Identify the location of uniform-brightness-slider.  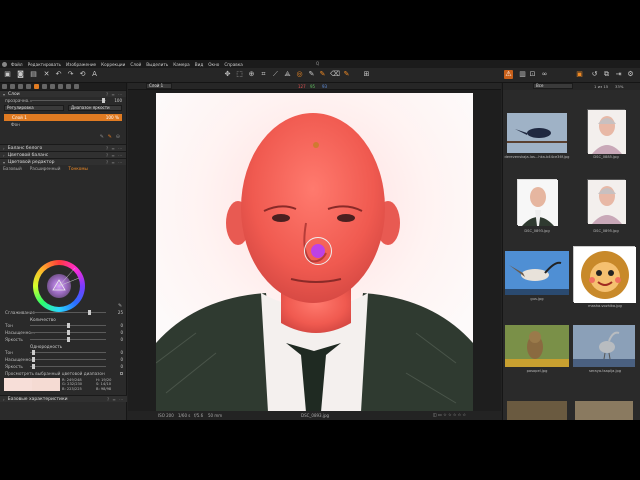
(68, 366).